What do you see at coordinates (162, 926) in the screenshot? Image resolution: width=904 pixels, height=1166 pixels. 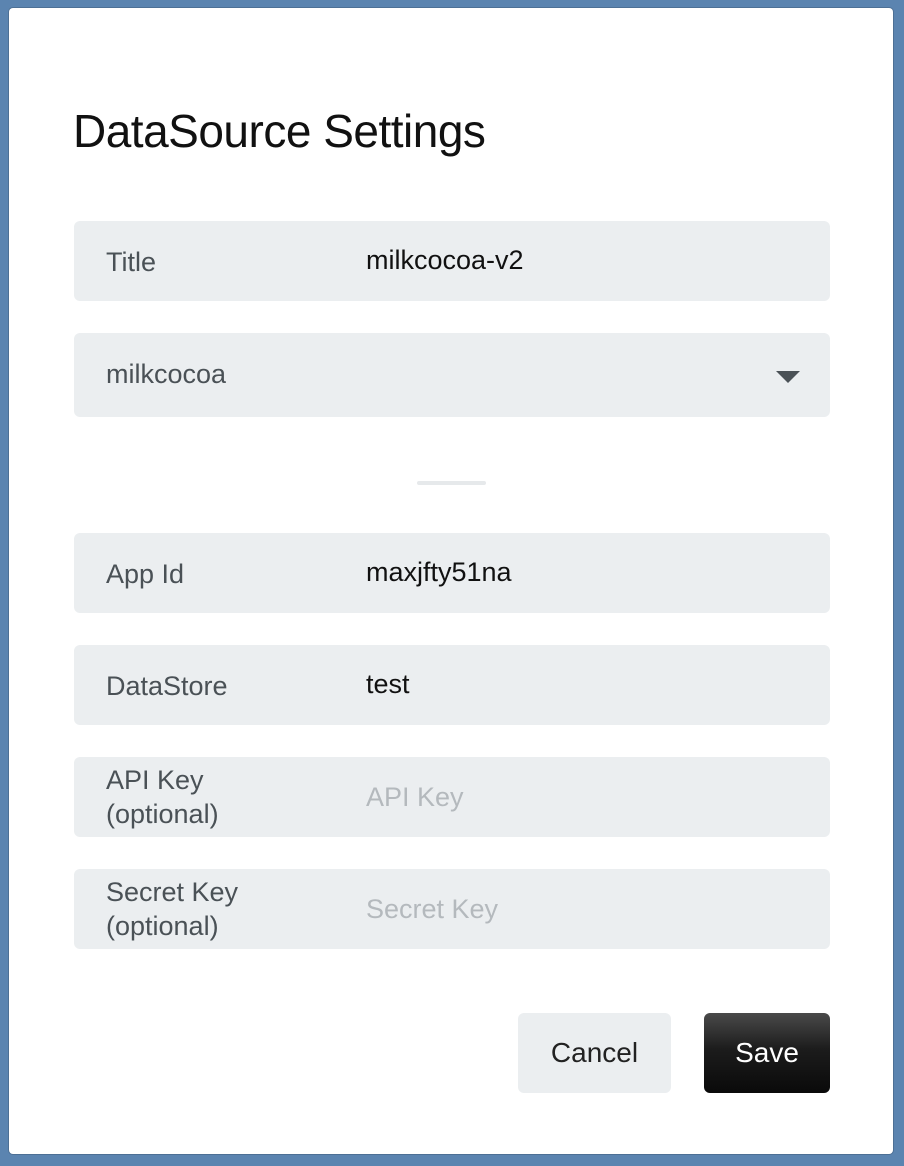 I see `secret-key-label-line2: (optional)` at bounding box center [162, 926].